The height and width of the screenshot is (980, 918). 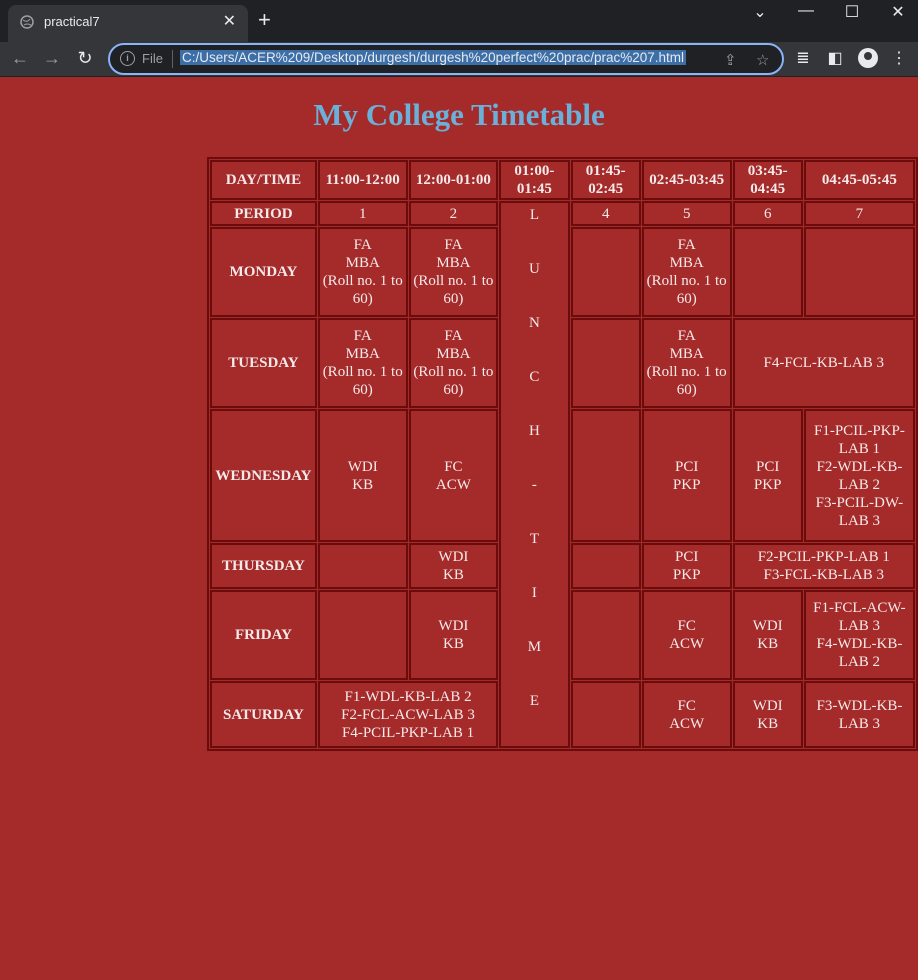 What do you see at coordinates (263, 714) in the screenshot?
I see `day-header: SATURDAY` at bounding box center [263, 714].